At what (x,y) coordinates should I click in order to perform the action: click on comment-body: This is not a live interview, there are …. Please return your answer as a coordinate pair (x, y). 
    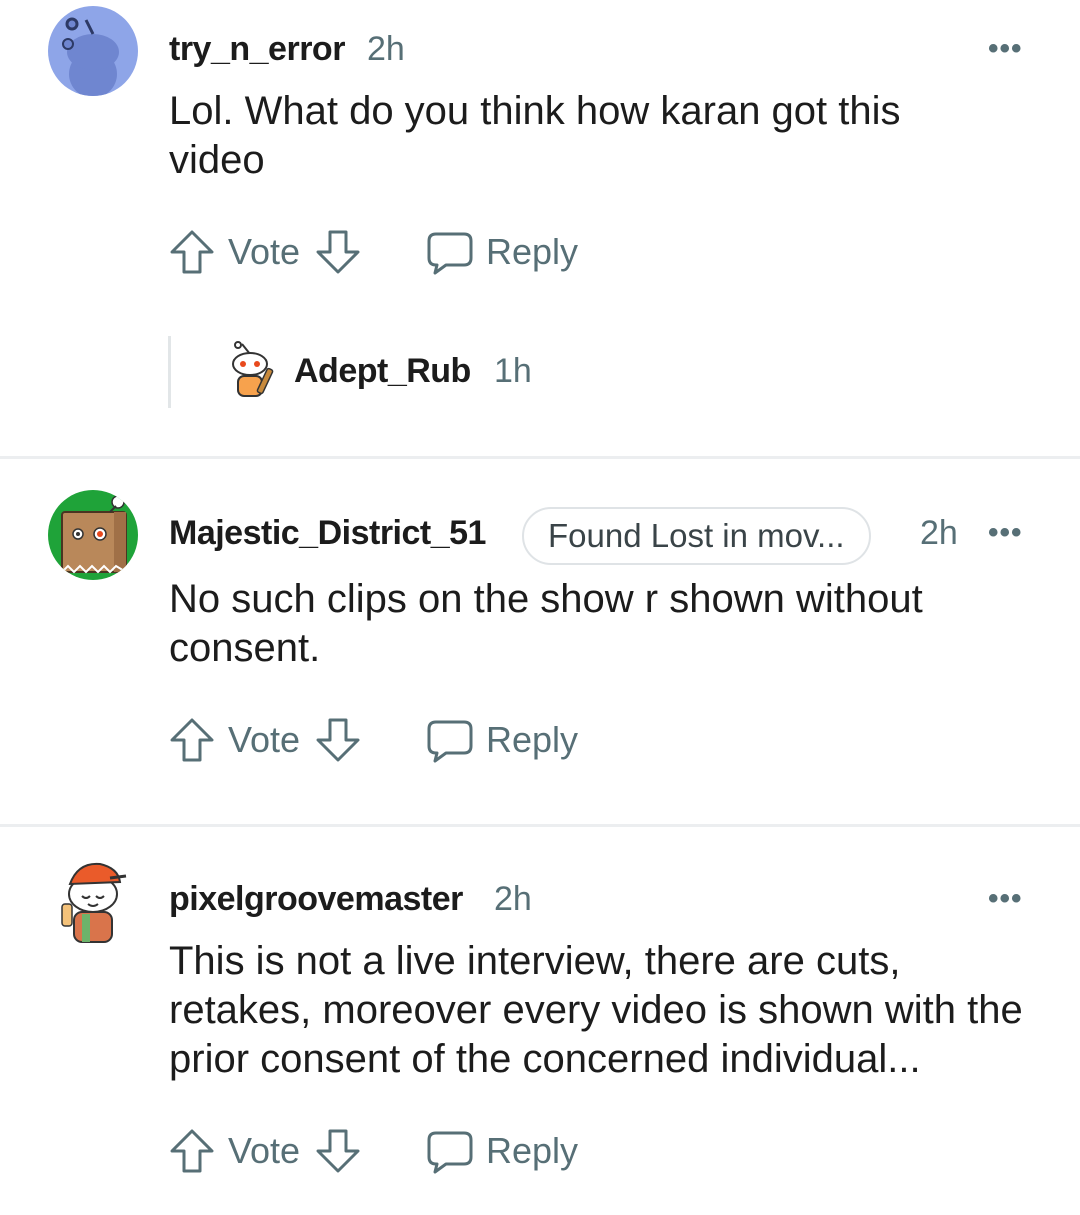
    Looking at the image, I should click on (596, 1010).